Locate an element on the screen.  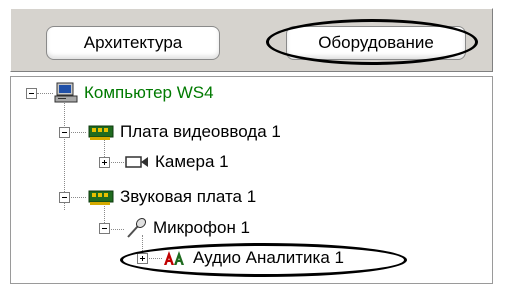
microphone-icon is located at coordinates (137, 227).